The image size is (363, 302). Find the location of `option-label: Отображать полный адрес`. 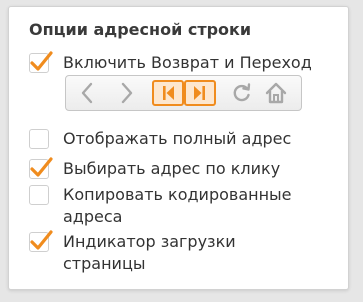

option-label: Отображать полный адрес is located at coordinates (177, 138).